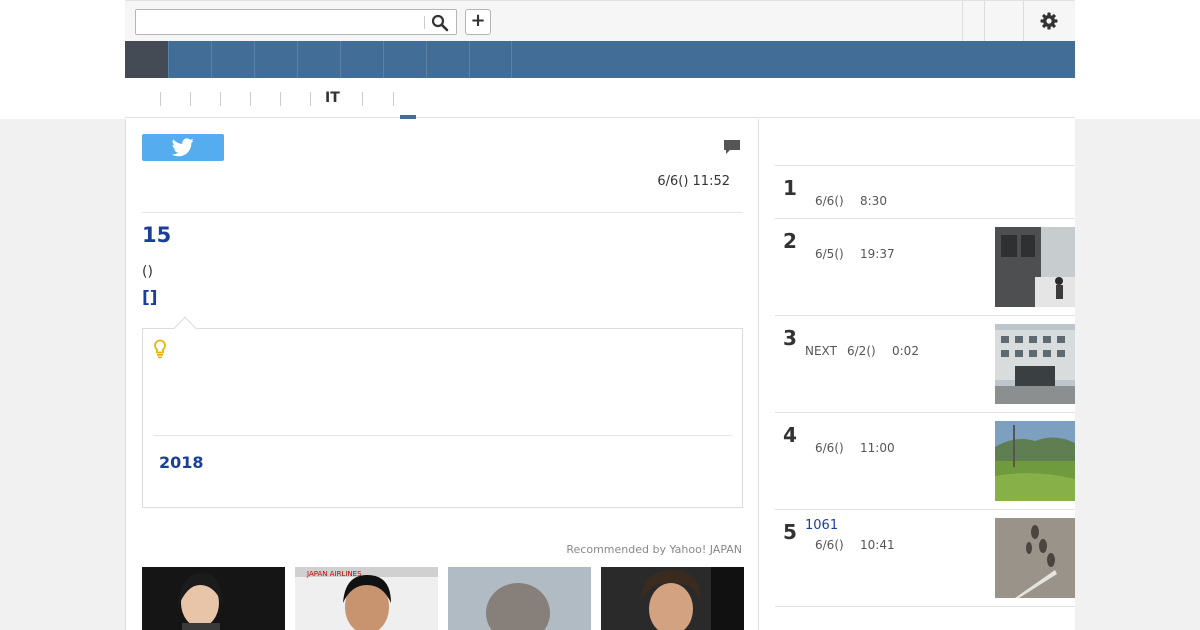 The width and height of the screenshot is (1200, 630). I want to click on ranking-time: 19:37, so click(877, 254).